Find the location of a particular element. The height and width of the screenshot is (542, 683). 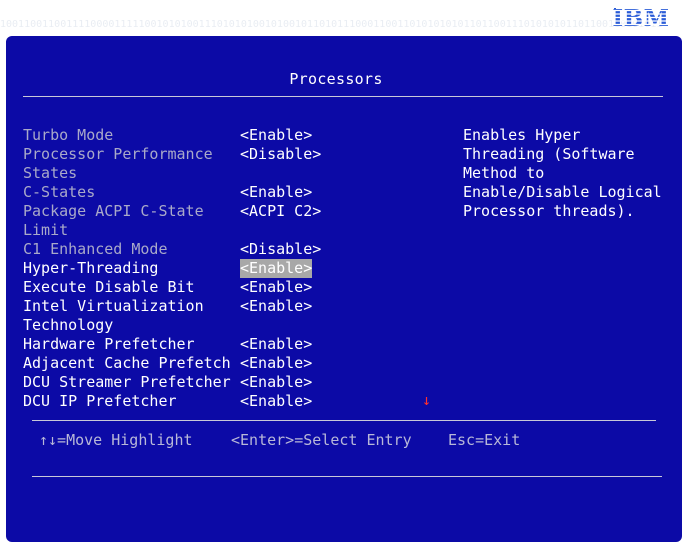

setting-row-c1-enhanced-mode: C1 Enhanced Mode <Disable> is located at coordinates (233, 249).